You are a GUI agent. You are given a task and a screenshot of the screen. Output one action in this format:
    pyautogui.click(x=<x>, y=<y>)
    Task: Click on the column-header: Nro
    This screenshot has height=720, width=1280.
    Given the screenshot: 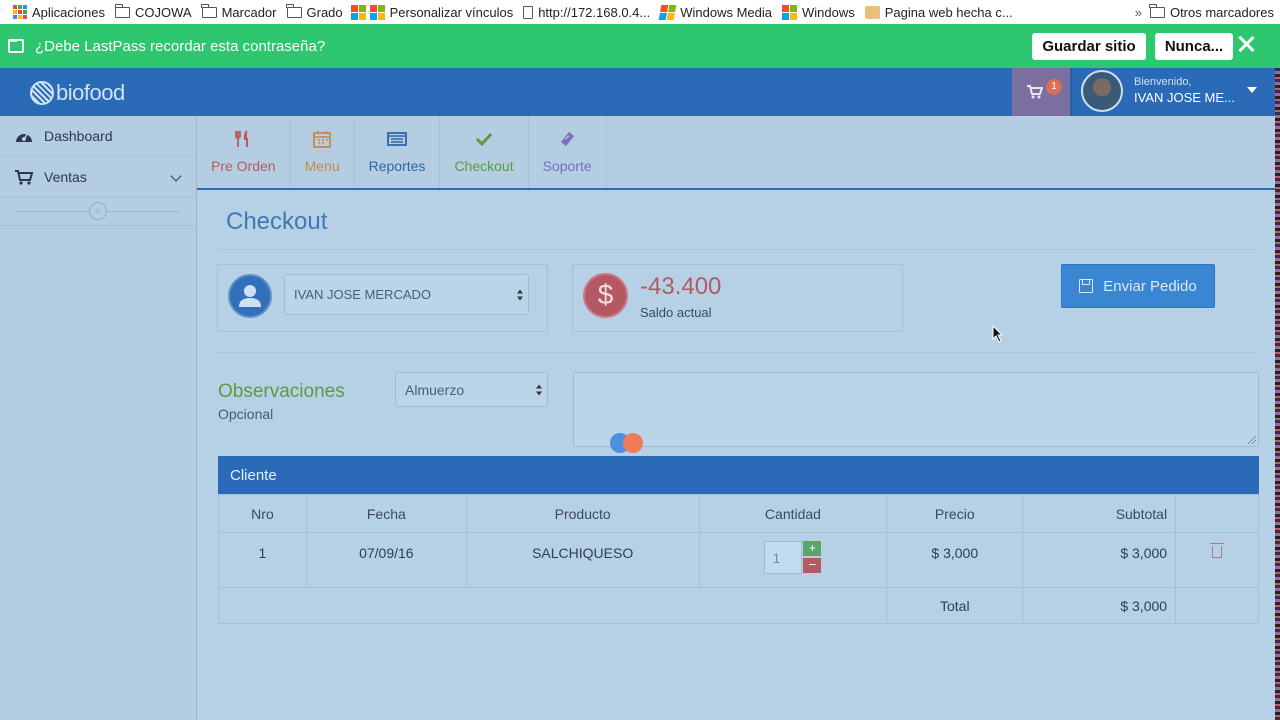 What is the action you would take?
    pyautogui.click(x=262, y=513)
    